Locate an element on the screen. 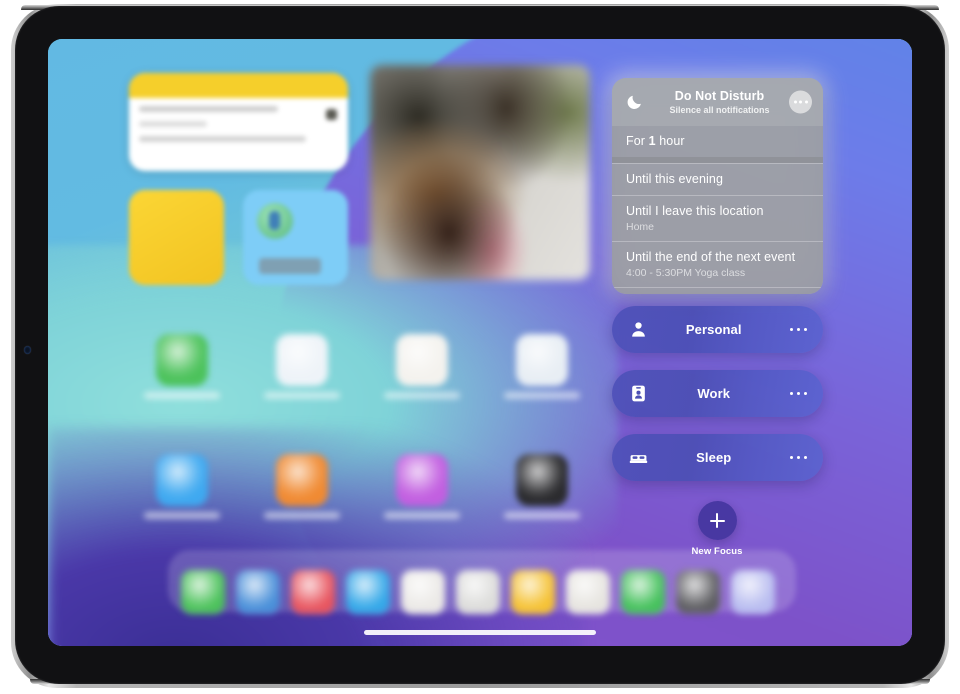  new-focus-circle is located at coordinates (717, 520).